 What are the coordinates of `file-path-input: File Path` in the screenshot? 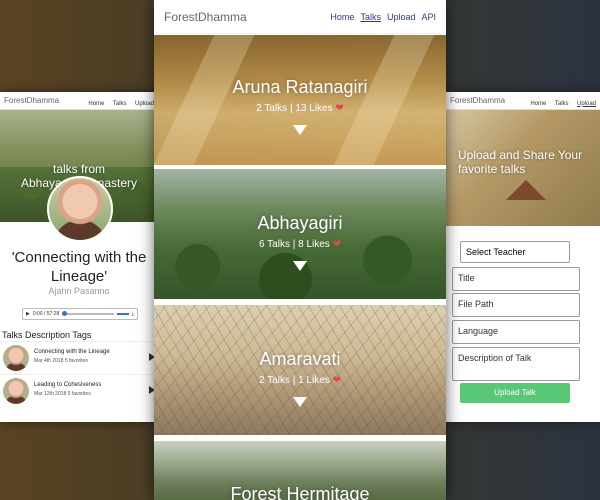 It's located at (516, 305).